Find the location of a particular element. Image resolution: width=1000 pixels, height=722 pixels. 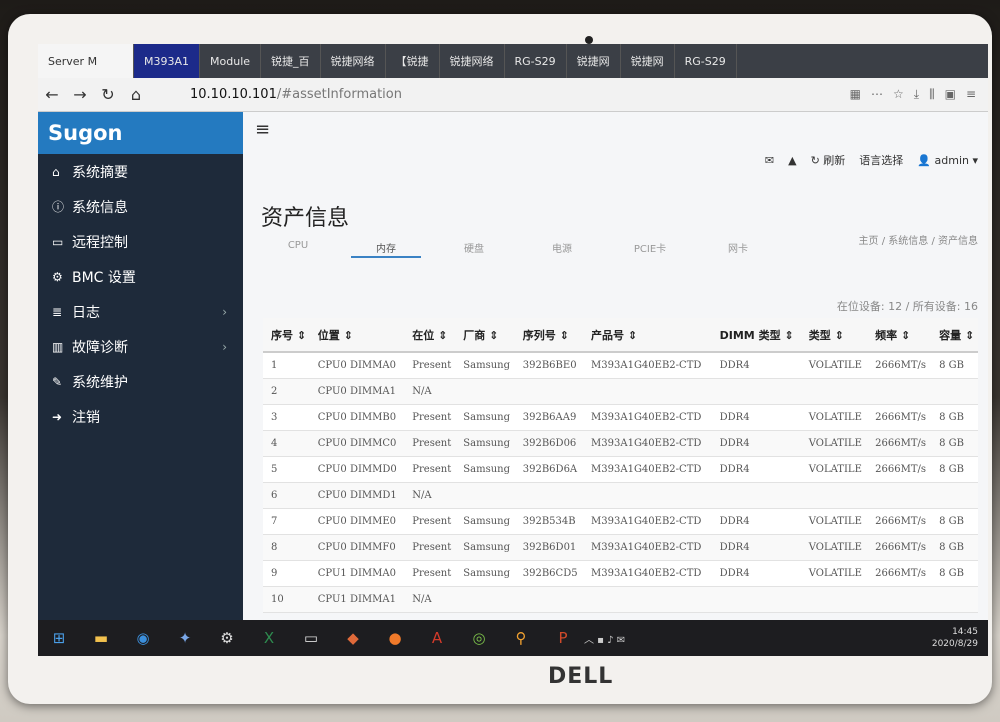

sidebar-item-label: 系统摘要 is located at coordinates (100, 172).